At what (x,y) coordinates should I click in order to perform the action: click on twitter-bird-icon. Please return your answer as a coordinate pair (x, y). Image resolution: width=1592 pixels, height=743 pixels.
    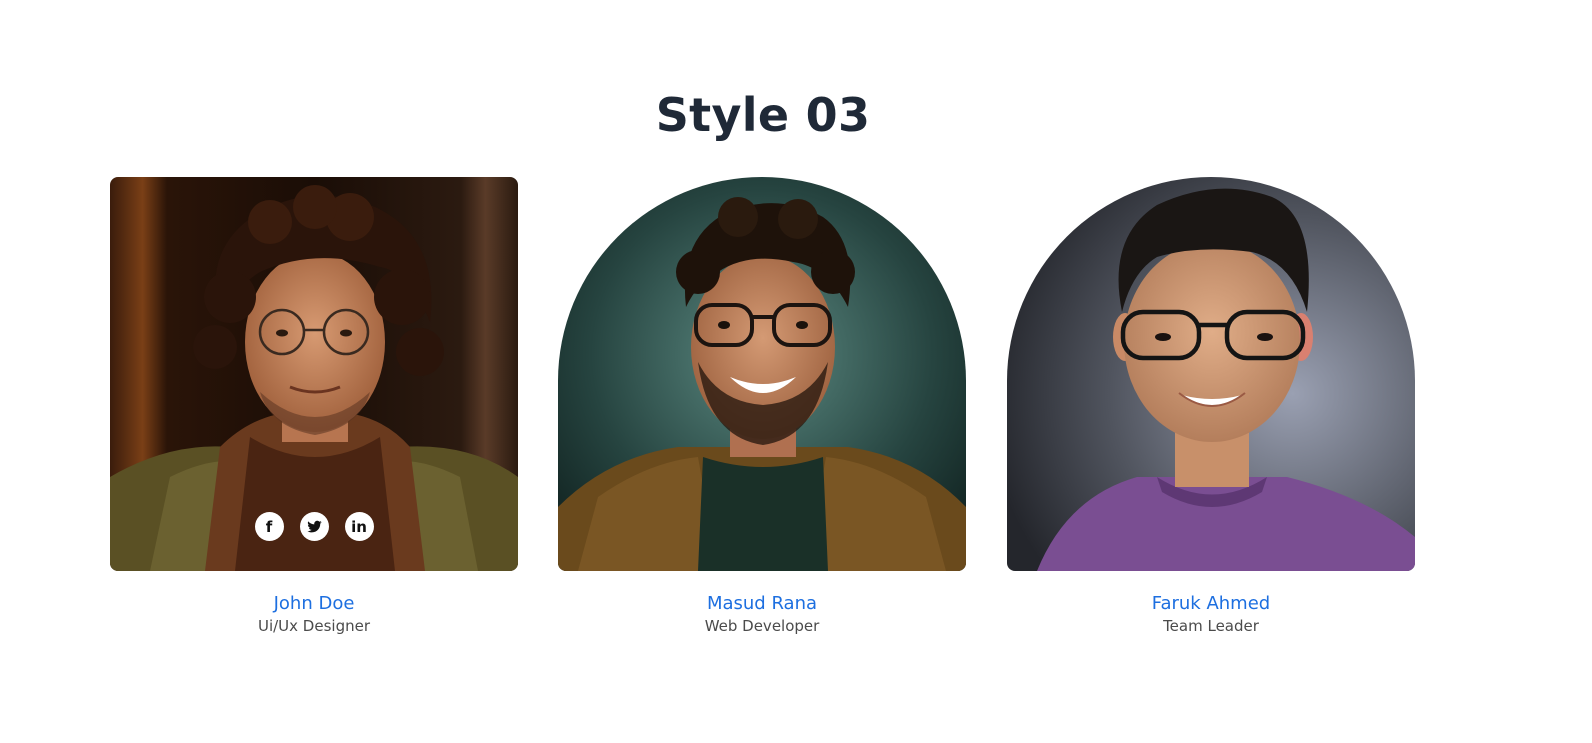
    Looking at the image, I should click on (314, 526).